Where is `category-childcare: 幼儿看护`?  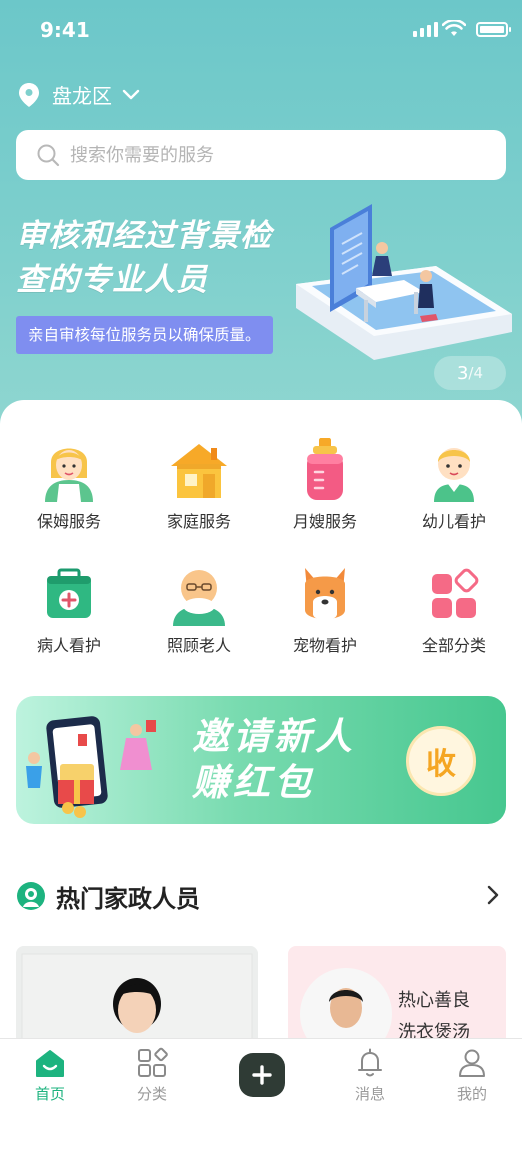
category-childcare: 幼儿看护 is located at coordinates (454, 485).